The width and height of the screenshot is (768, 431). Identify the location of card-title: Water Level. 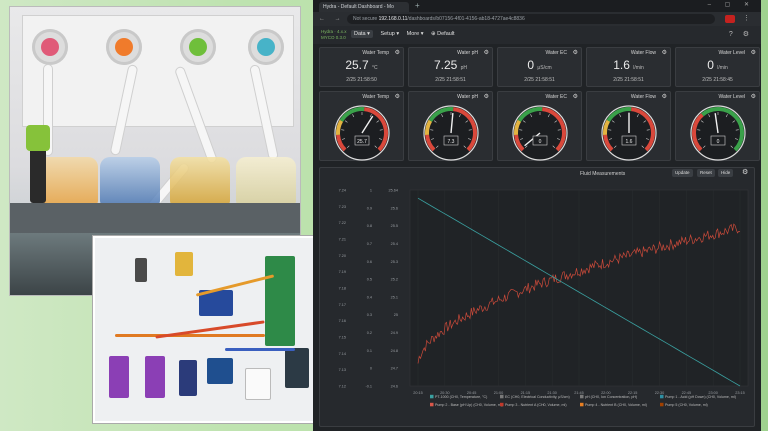
(732, 53).